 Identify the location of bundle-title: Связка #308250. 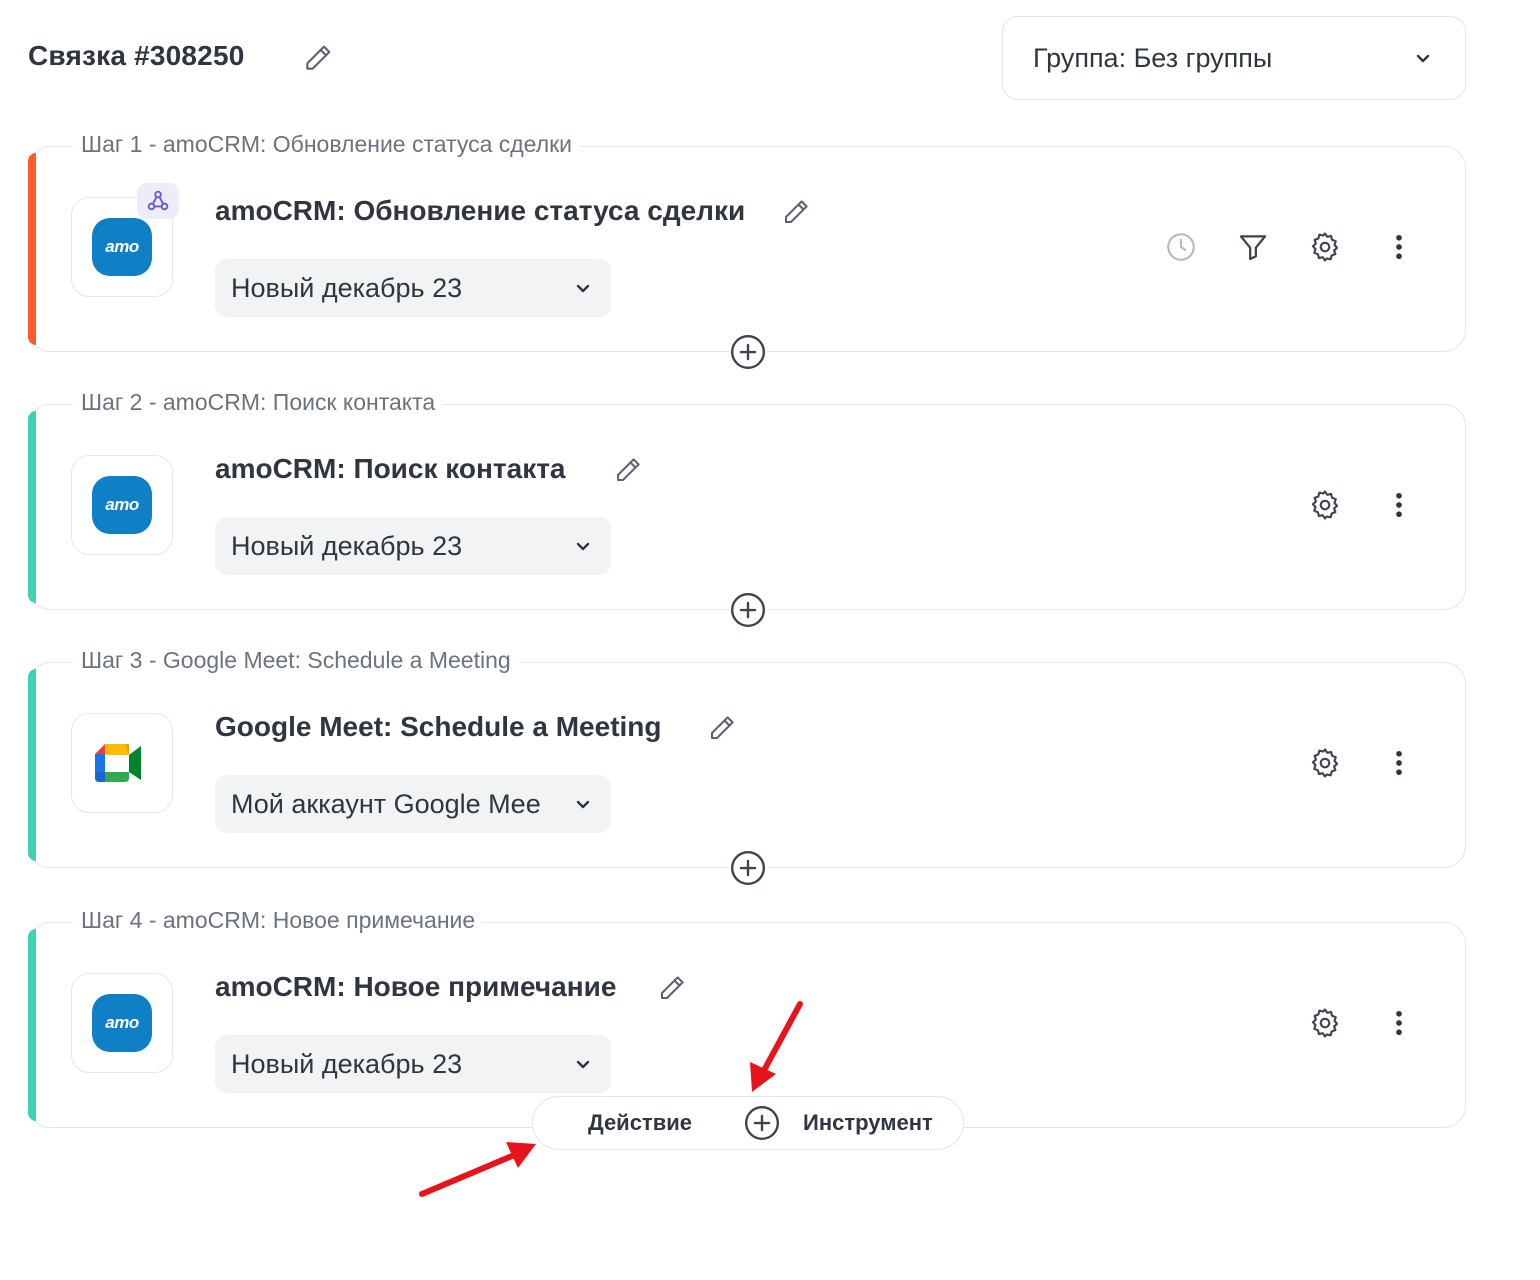
(136, 55).